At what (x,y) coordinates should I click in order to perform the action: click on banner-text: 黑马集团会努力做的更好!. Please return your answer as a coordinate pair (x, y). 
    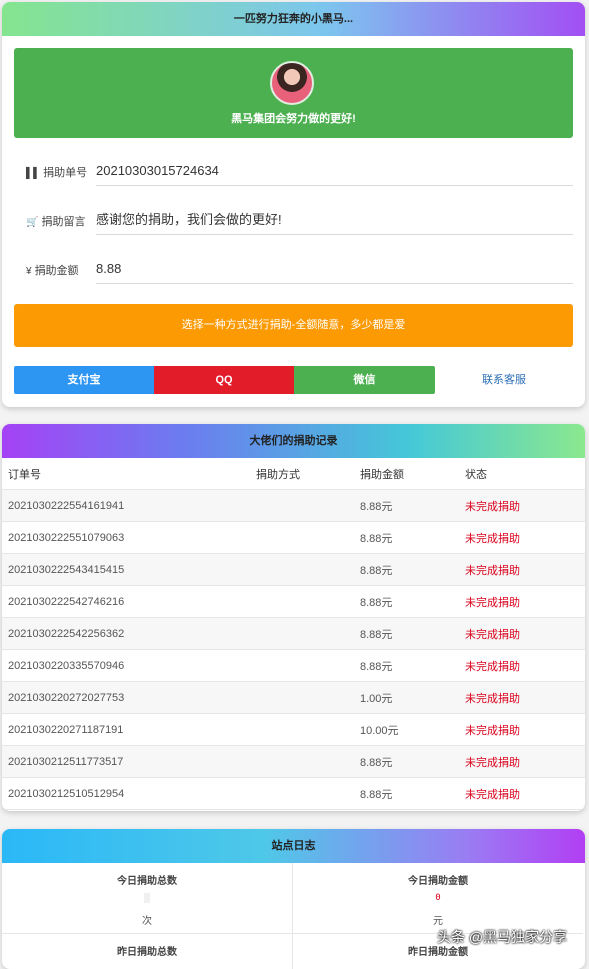
    Looking at the image, I should click on (293, 119).